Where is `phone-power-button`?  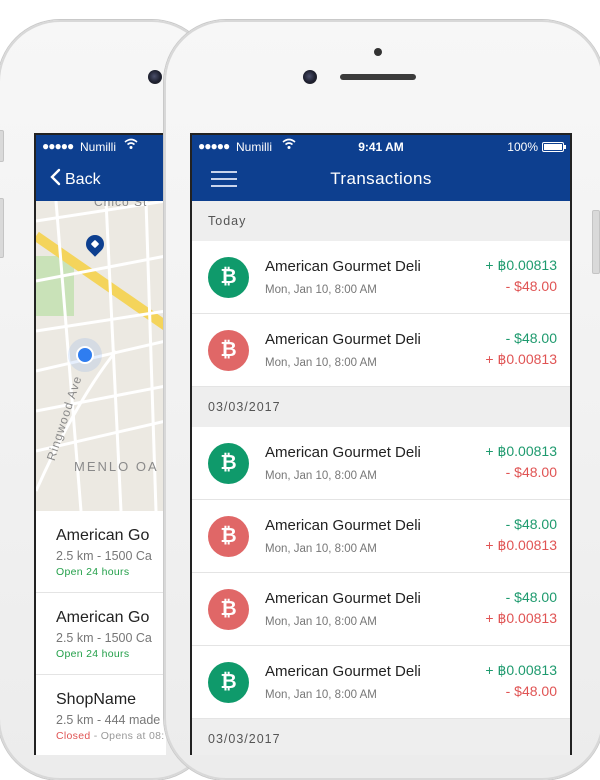
phone-power-button is located at coordinates (596, 242).